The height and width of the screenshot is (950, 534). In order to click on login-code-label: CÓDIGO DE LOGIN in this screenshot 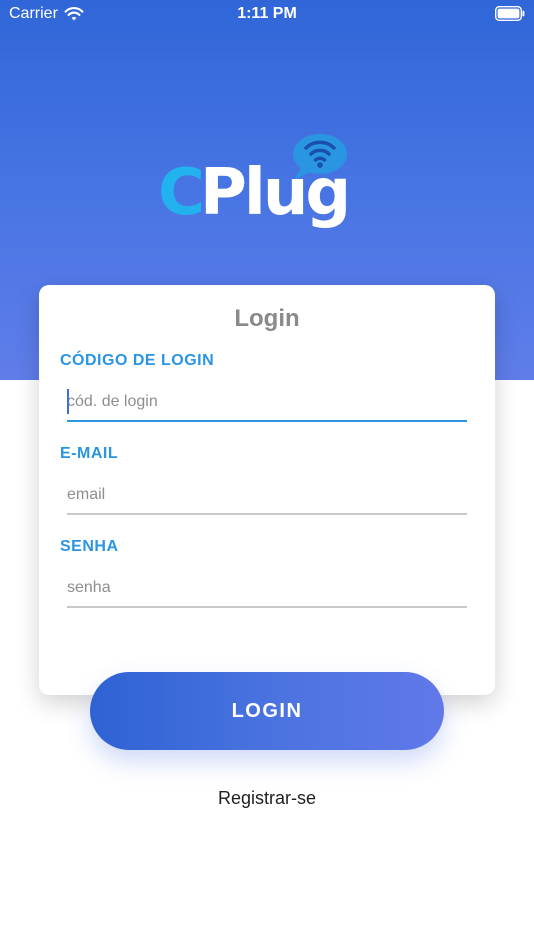, I will do `click(137, 360)`.